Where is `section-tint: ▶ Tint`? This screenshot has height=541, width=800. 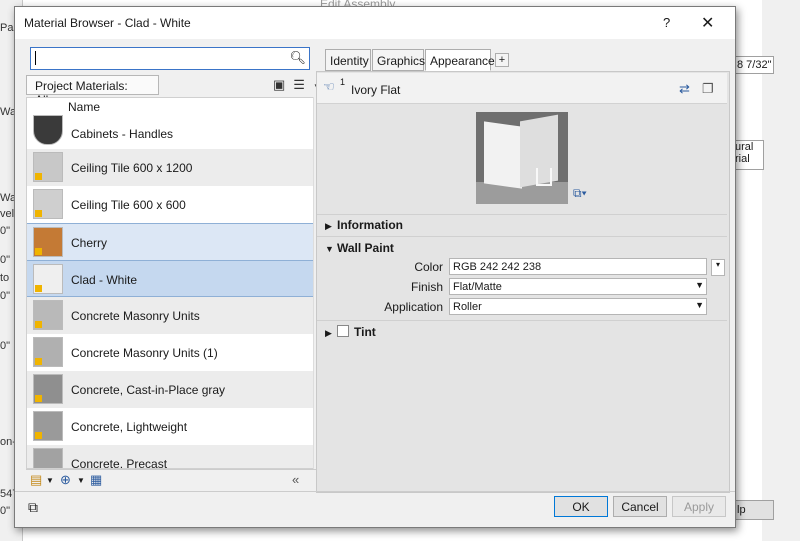
section-tint: ▶ Tint is located at coordinates (350, 332).